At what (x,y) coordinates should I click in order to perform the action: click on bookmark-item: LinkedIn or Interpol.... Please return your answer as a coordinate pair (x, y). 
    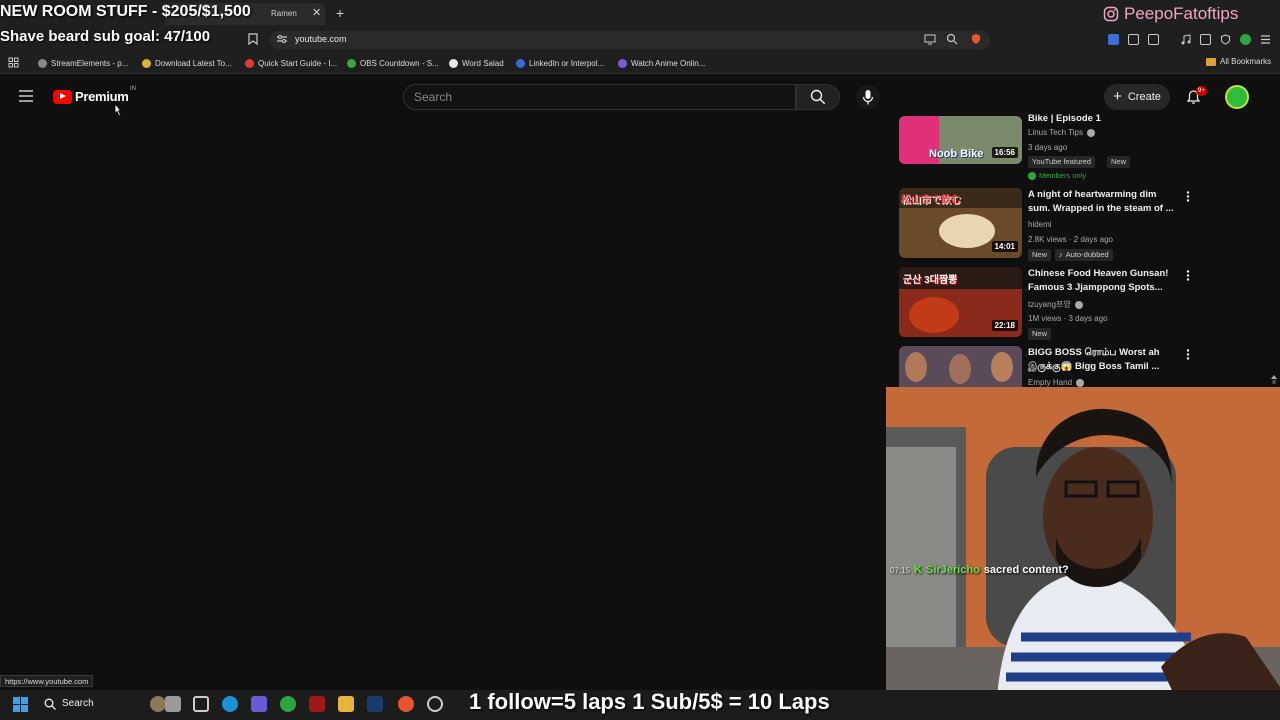
    Looking at the image, I should click on (560, 63).